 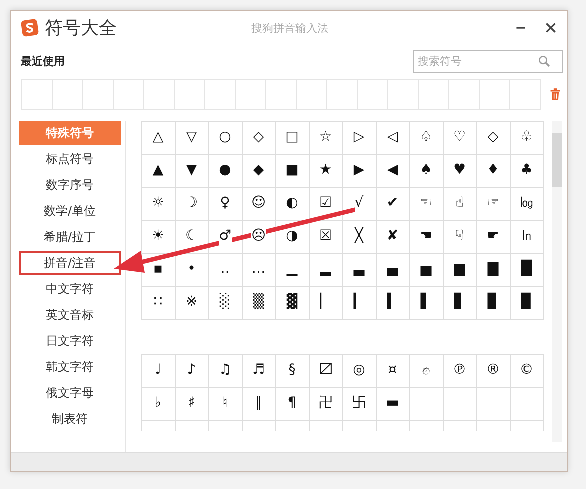 I want to click on symbol-cell: ▼, so click(x=192, y=171).